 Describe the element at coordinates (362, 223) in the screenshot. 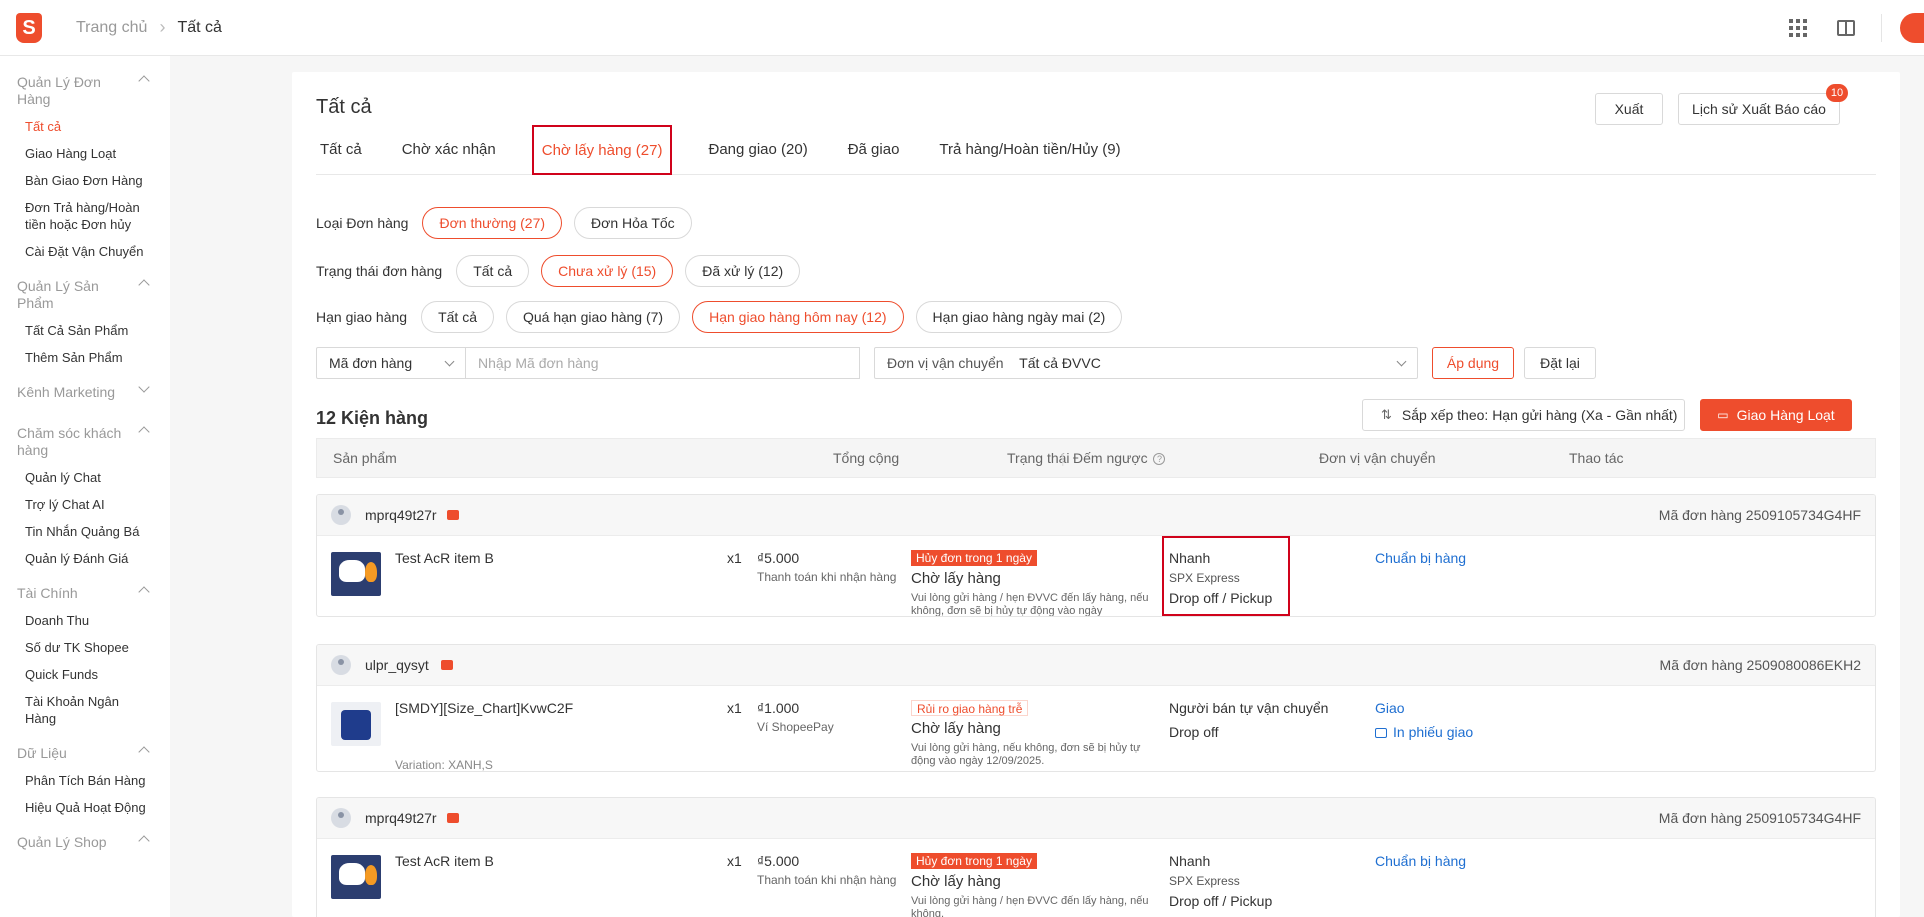

I see `filter-label: Loại Đơn hàng` at that location.